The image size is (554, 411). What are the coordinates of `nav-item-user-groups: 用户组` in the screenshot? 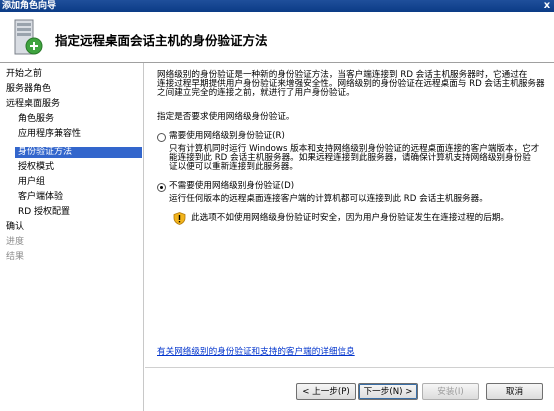 It's located at (31, 182).